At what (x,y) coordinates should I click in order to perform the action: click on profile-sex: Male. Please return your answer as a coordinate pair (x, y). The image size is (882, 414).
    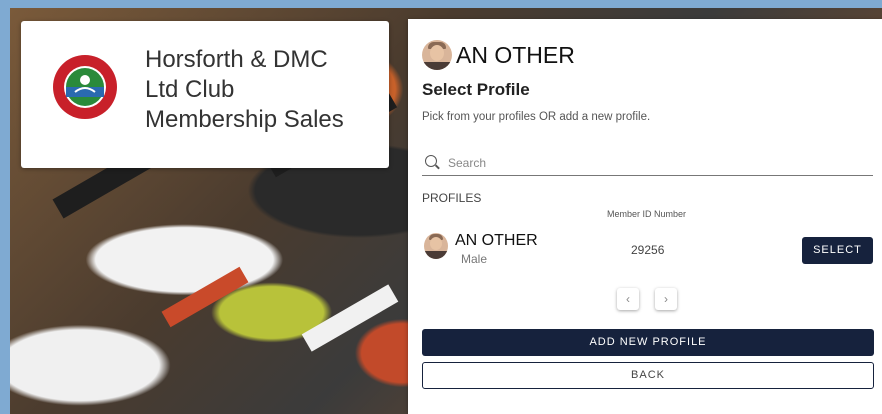
    Looking at the image, I should click on (474, 259).